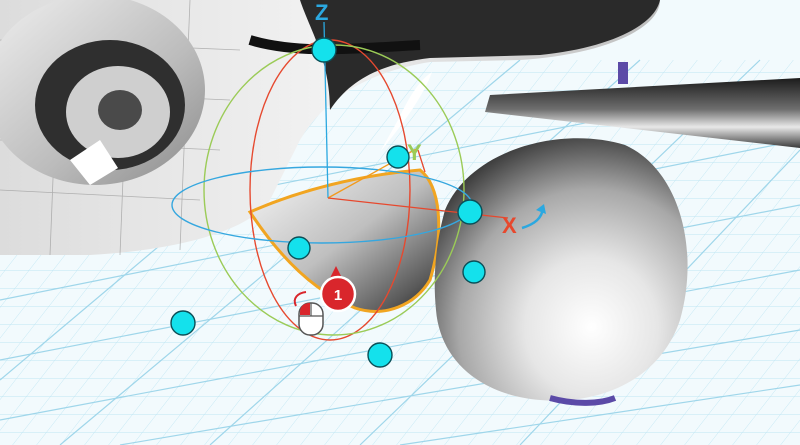 The image size is (800, 445). I want to click on handle-bottom-left, so click(183, 323).